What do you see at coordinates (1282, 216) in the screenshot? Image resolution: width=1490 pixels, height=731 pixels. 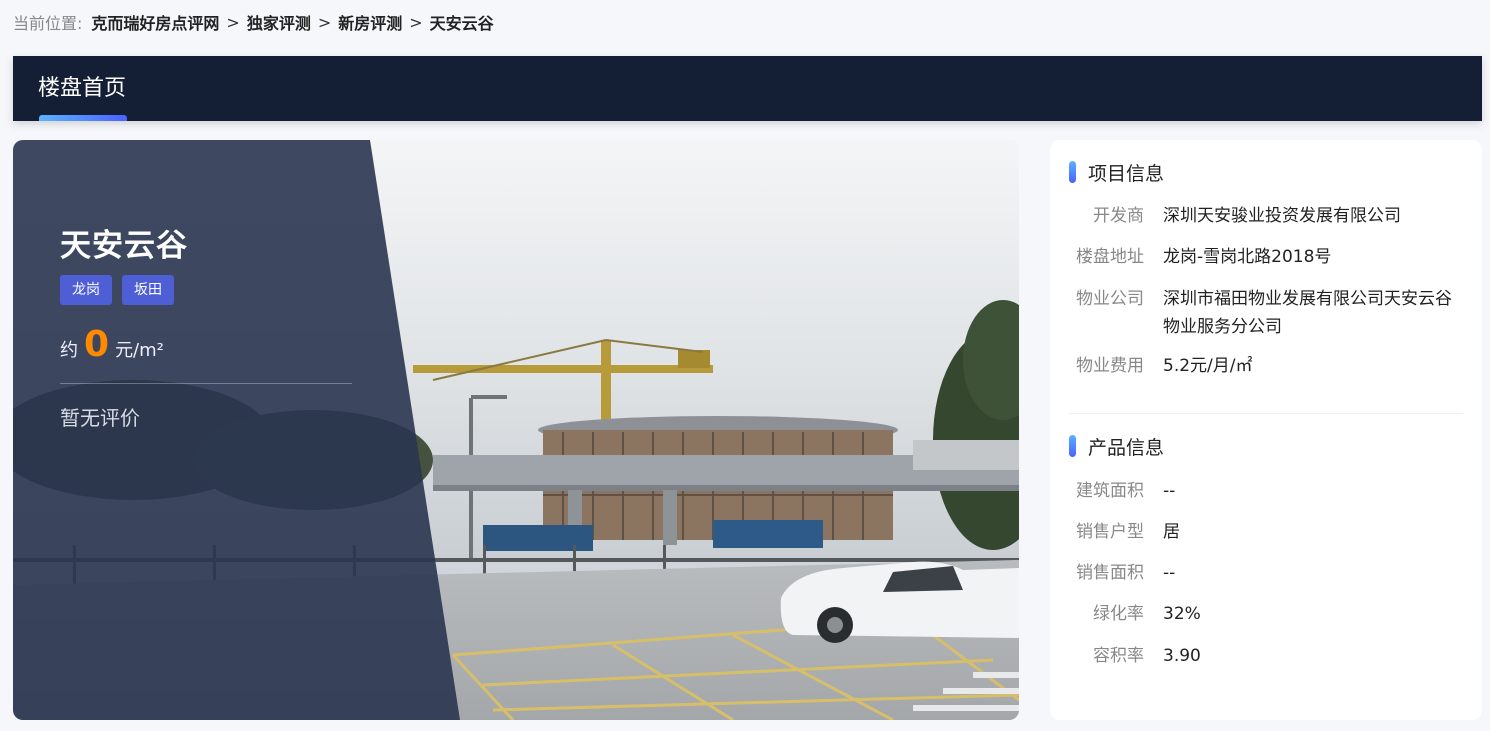 I see `info-value: 深圳天安骏业投资发展有限公司` at bounding box center [1282, 216].